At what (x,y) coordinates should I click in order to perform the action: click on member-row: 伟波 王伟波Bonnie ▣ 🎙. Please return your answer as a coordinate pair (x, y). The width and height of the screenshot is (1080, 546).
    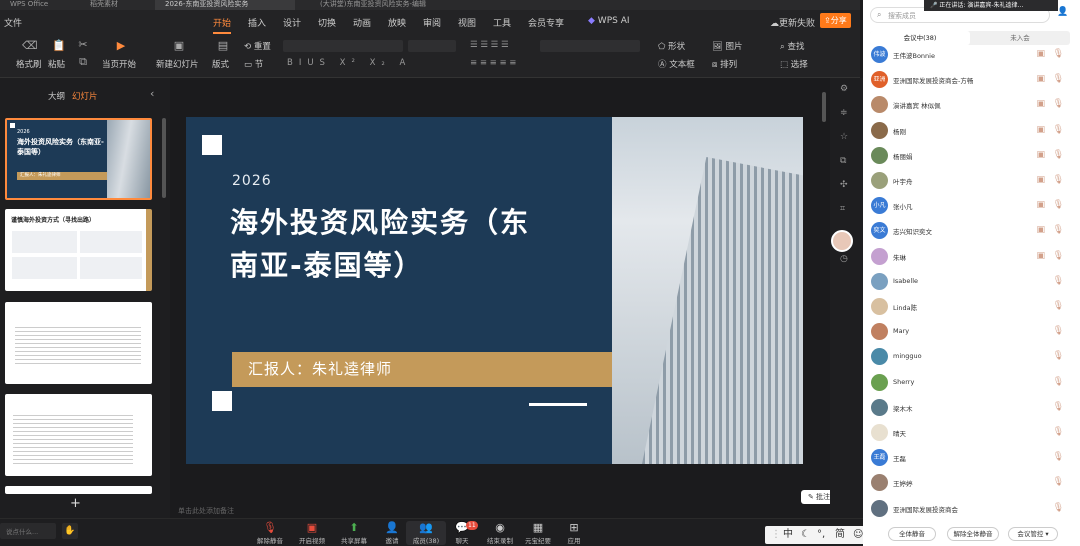
    Looking at the image, I should click on (971, 55).